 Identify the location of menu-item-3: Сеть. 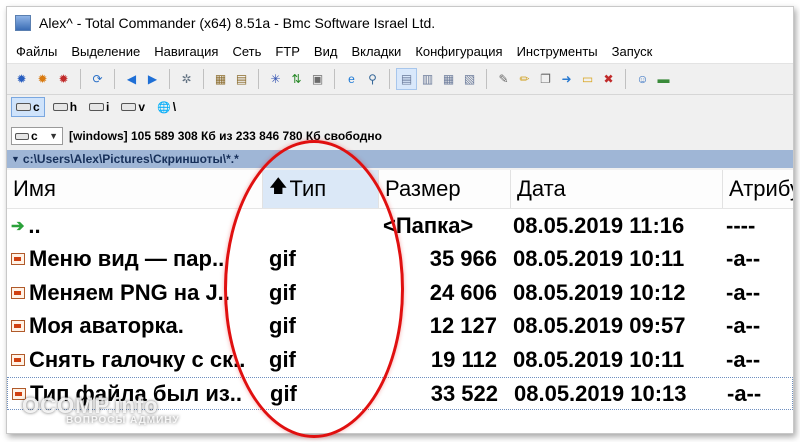
(246, 51).